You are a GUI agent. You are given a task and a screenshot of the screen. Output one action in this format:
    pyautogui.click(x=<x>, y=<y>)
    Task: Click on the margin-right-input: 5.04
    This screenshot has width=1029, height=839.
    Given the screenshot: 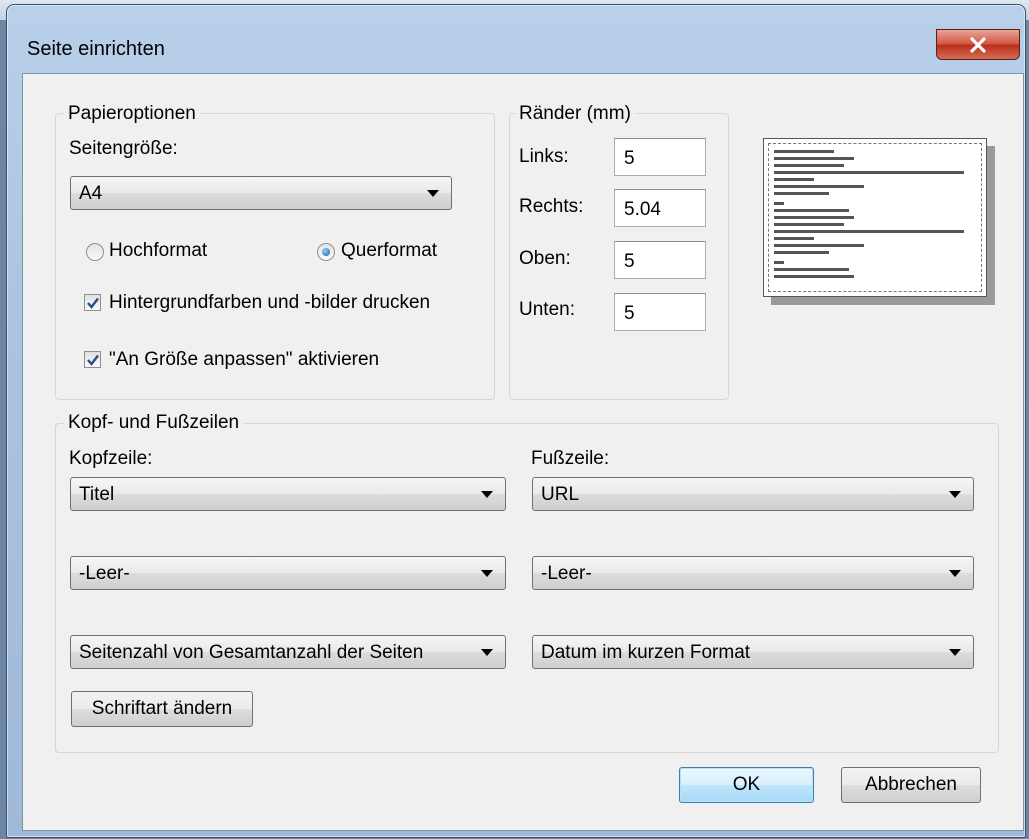 What is the action you would take?
    pyautogui.click(x=660, y=208)
    